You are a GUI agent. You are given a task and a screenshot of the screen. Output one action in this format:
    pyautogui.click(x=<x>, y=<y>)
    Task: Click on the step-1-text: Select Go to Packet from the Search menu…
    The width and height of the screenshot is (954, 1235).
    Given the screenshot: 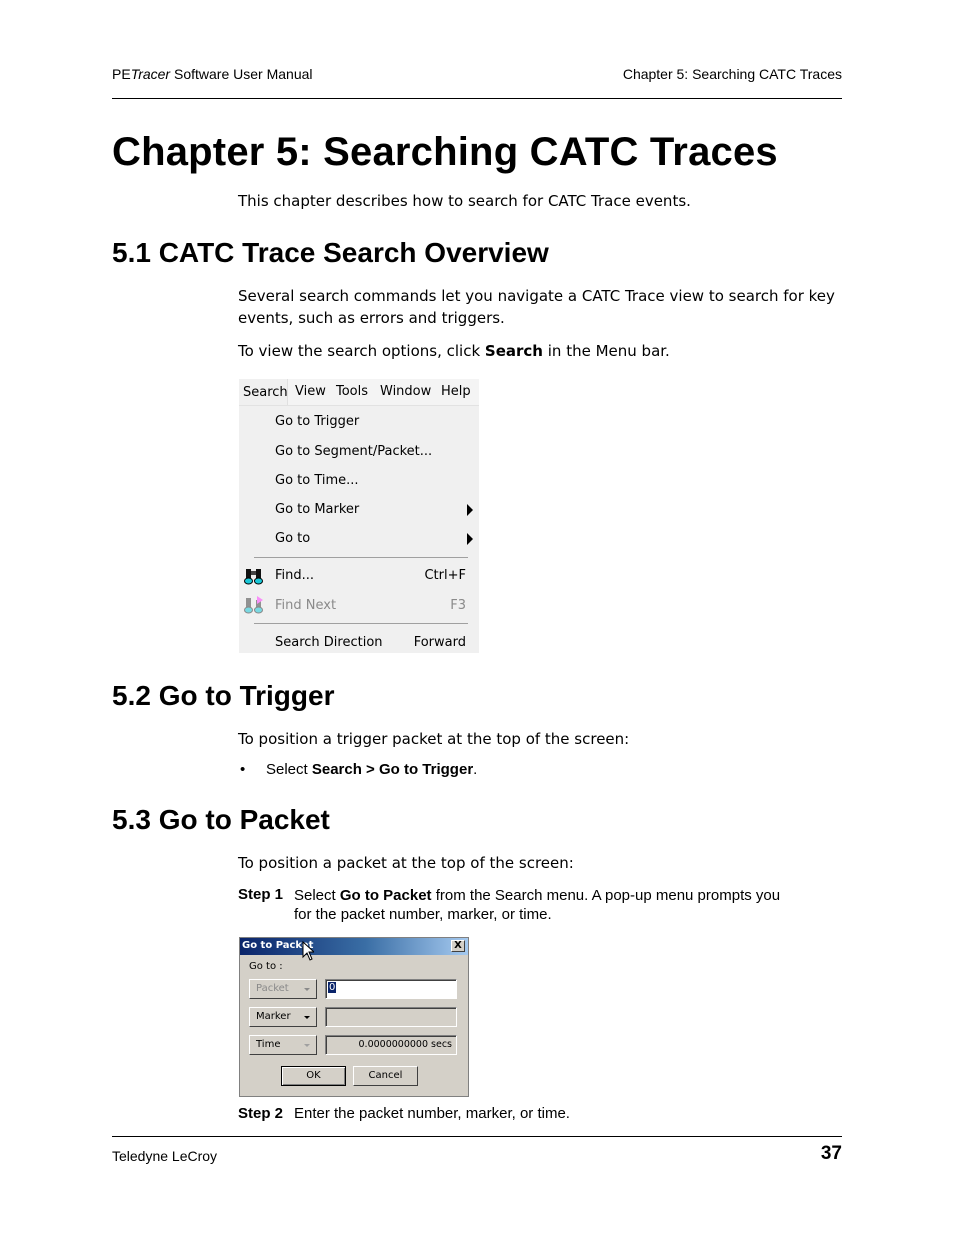 What is the action you would take?
    pyautogui.click(x=537, y=905)
    